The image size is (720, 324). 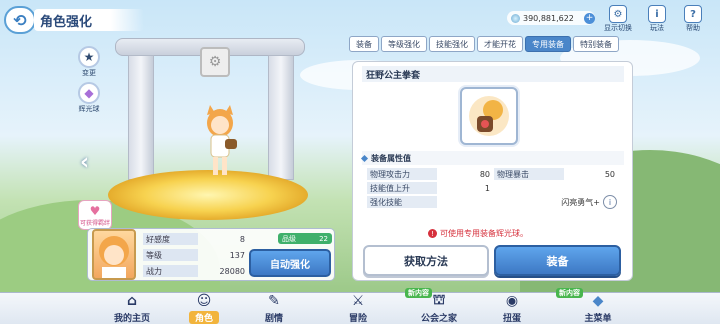 I want to click on affection-label: 好感度, so click(x=170, y=239).